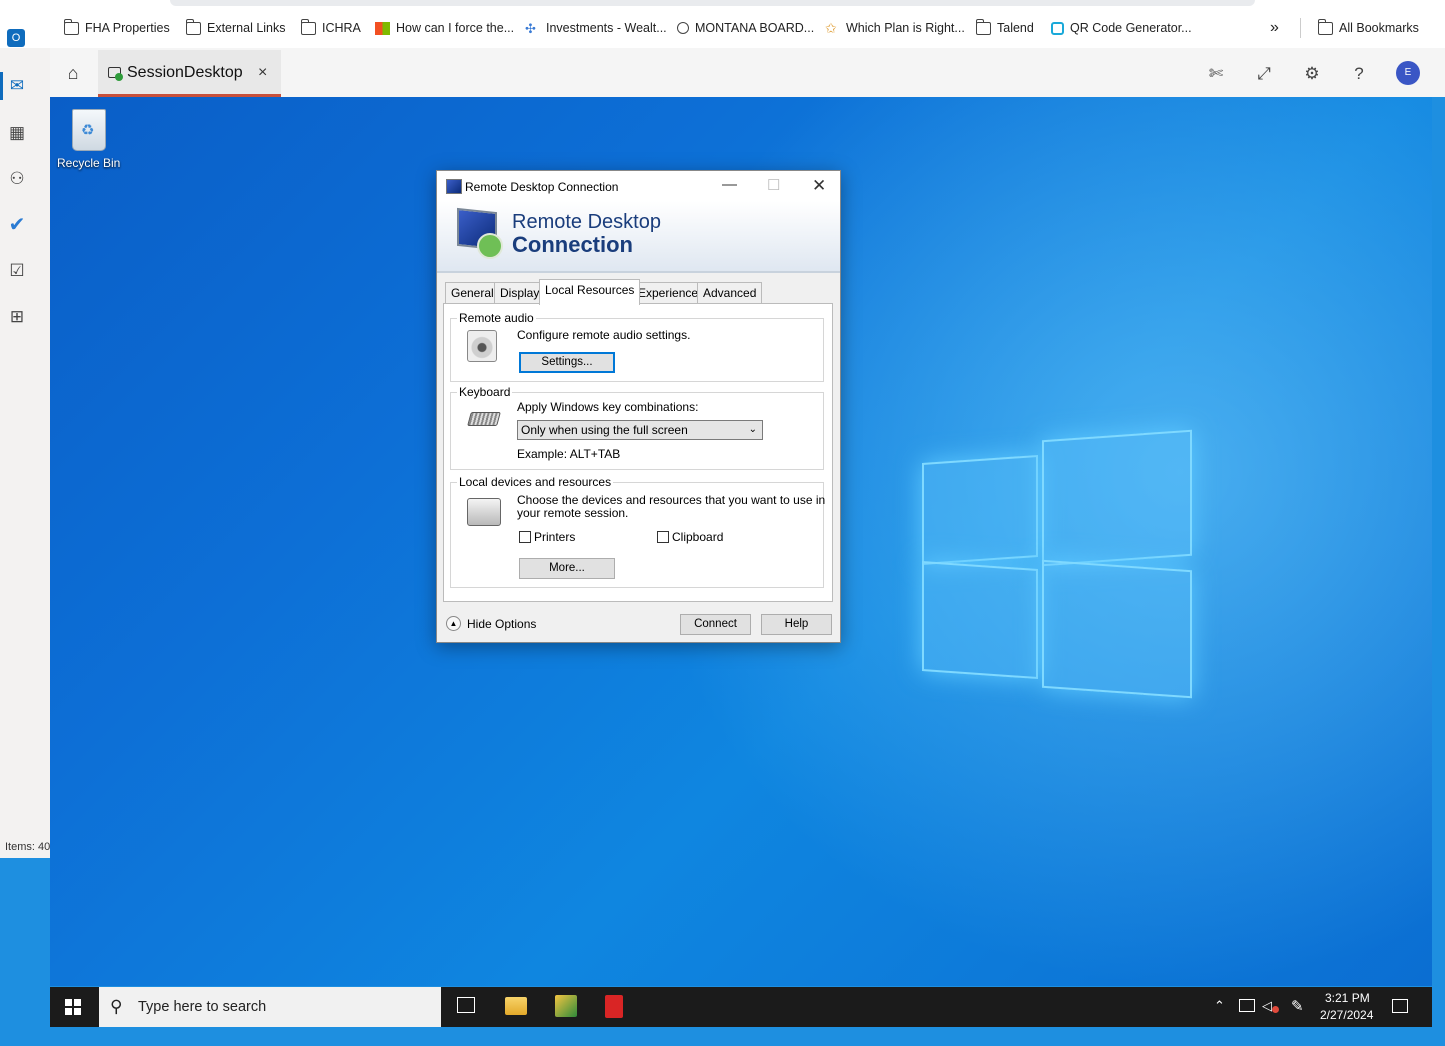 This screenshot has width=1445, height=1046. What do you see at coordinates (663, 537) in the screenshot?
I see `clipboard-checkbox` at bounding box center [663, 537].